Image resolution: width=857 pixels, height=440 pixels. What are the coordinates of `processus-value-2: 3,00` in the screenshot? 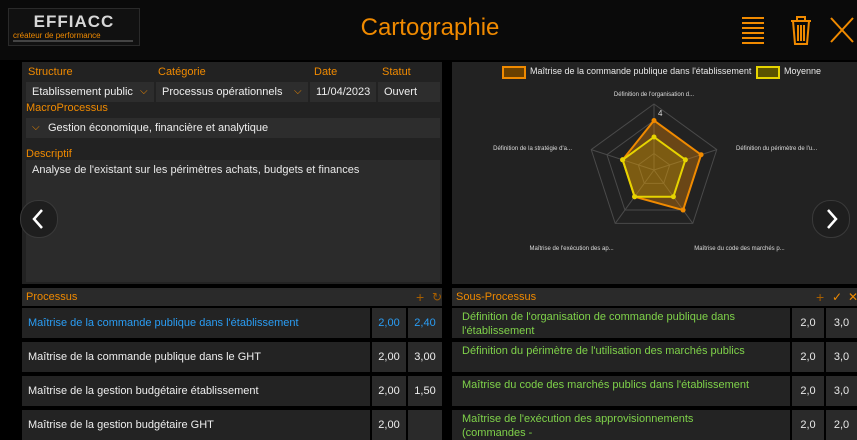 It's located at (425, 357).